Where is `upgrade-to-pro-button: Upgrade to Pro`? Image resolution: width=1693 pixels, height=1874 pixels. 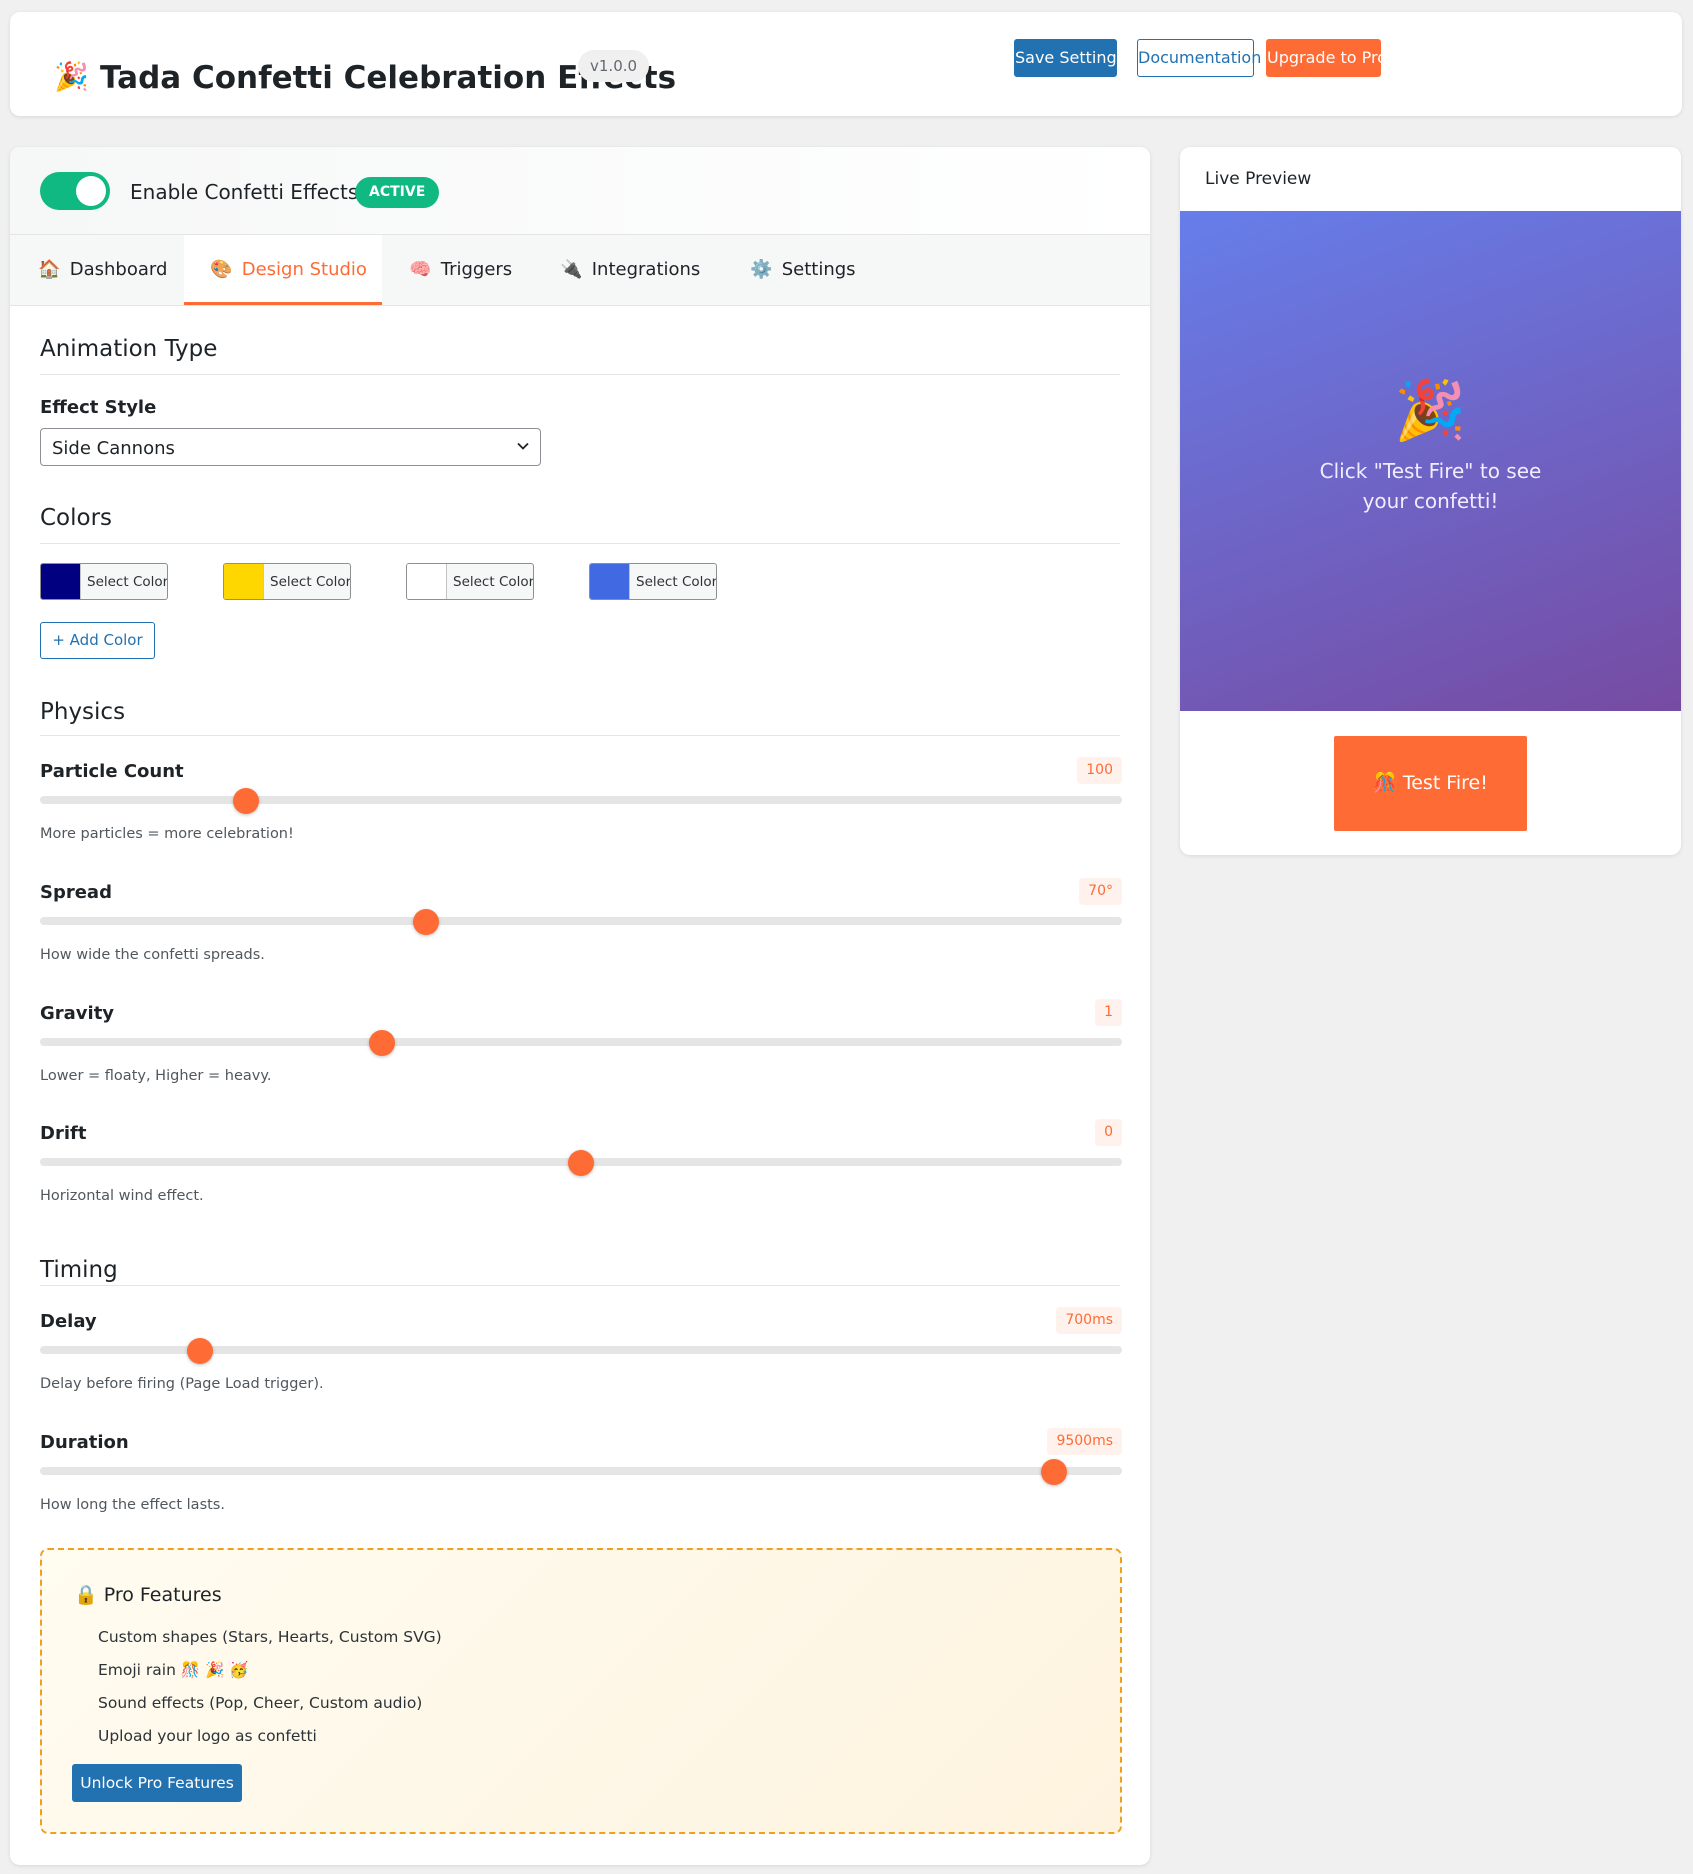 upgrade-to-pro-button: Upgrade to Pro is located at coordinates (1326, 58).